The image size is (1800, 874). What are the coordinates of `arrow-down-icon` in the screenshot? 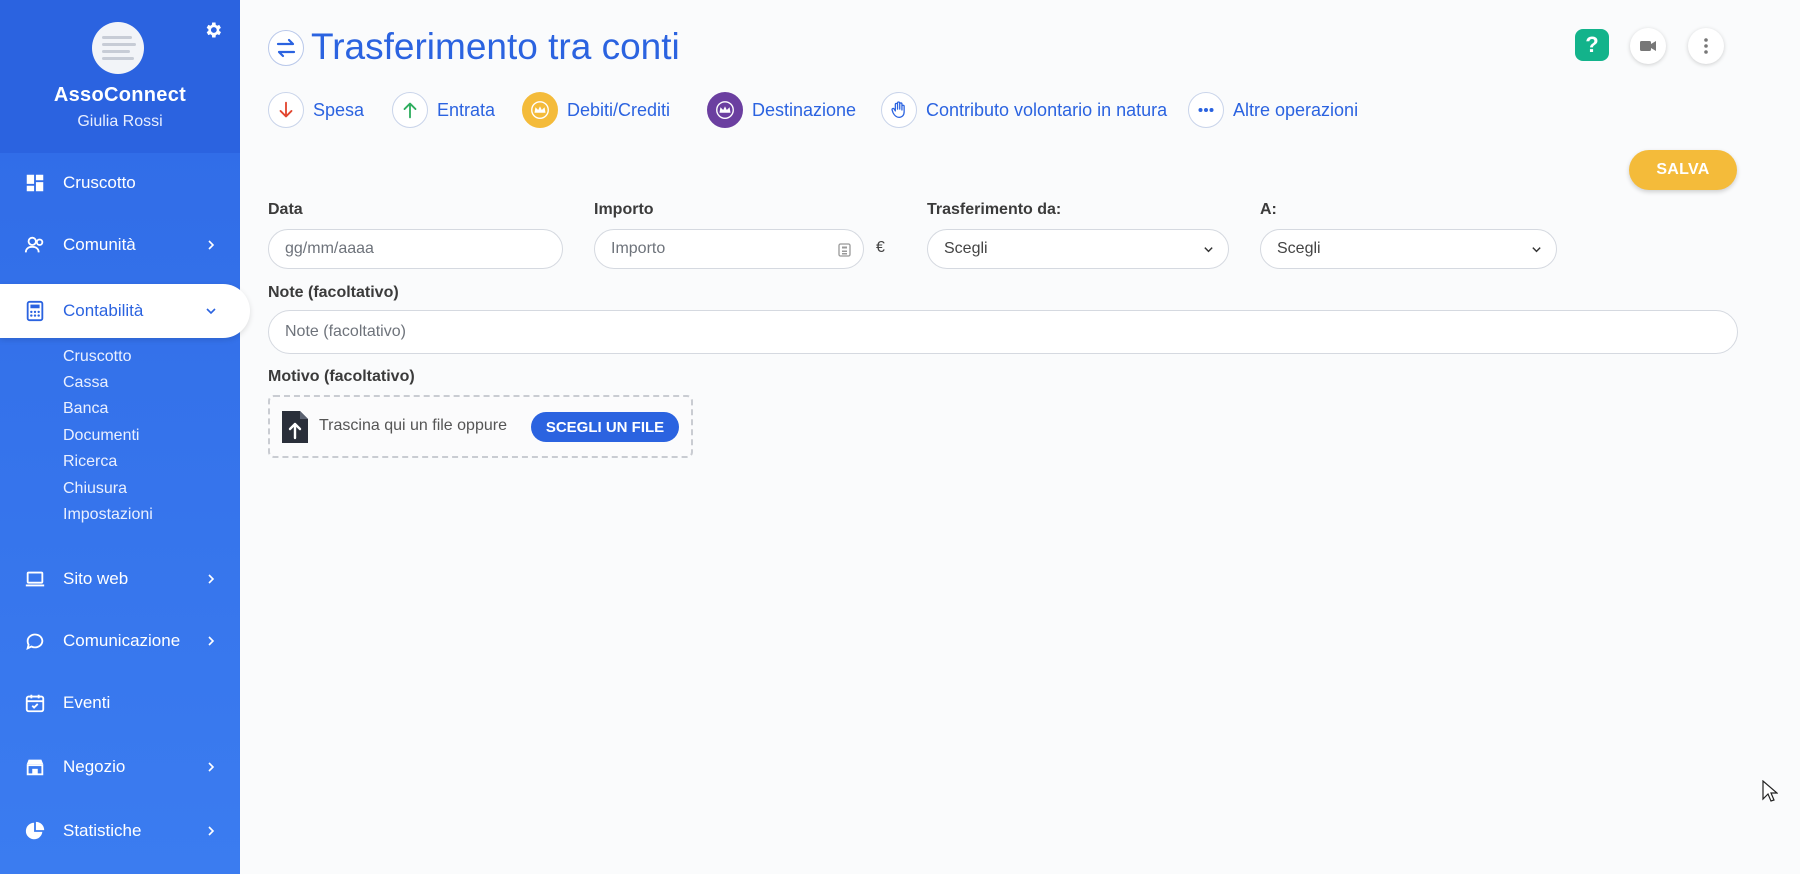 It's located at (286, 110).